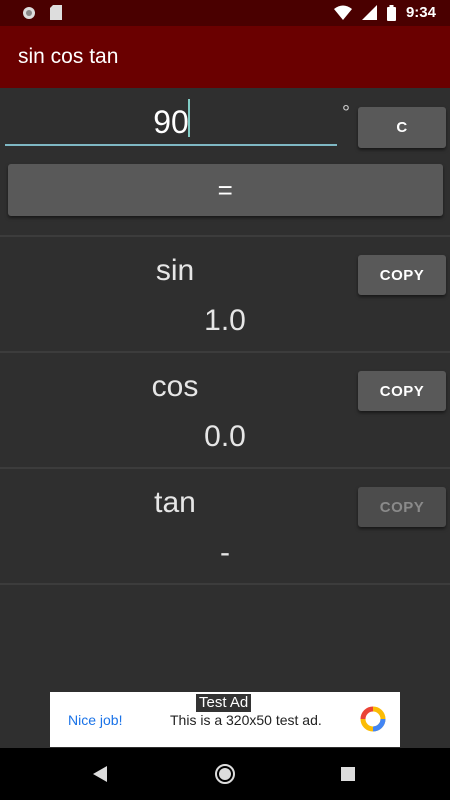  What do you see at coordinates (402, 127) in the screenshot?
I see `clear-button: C` at bounding box center [402, 127].